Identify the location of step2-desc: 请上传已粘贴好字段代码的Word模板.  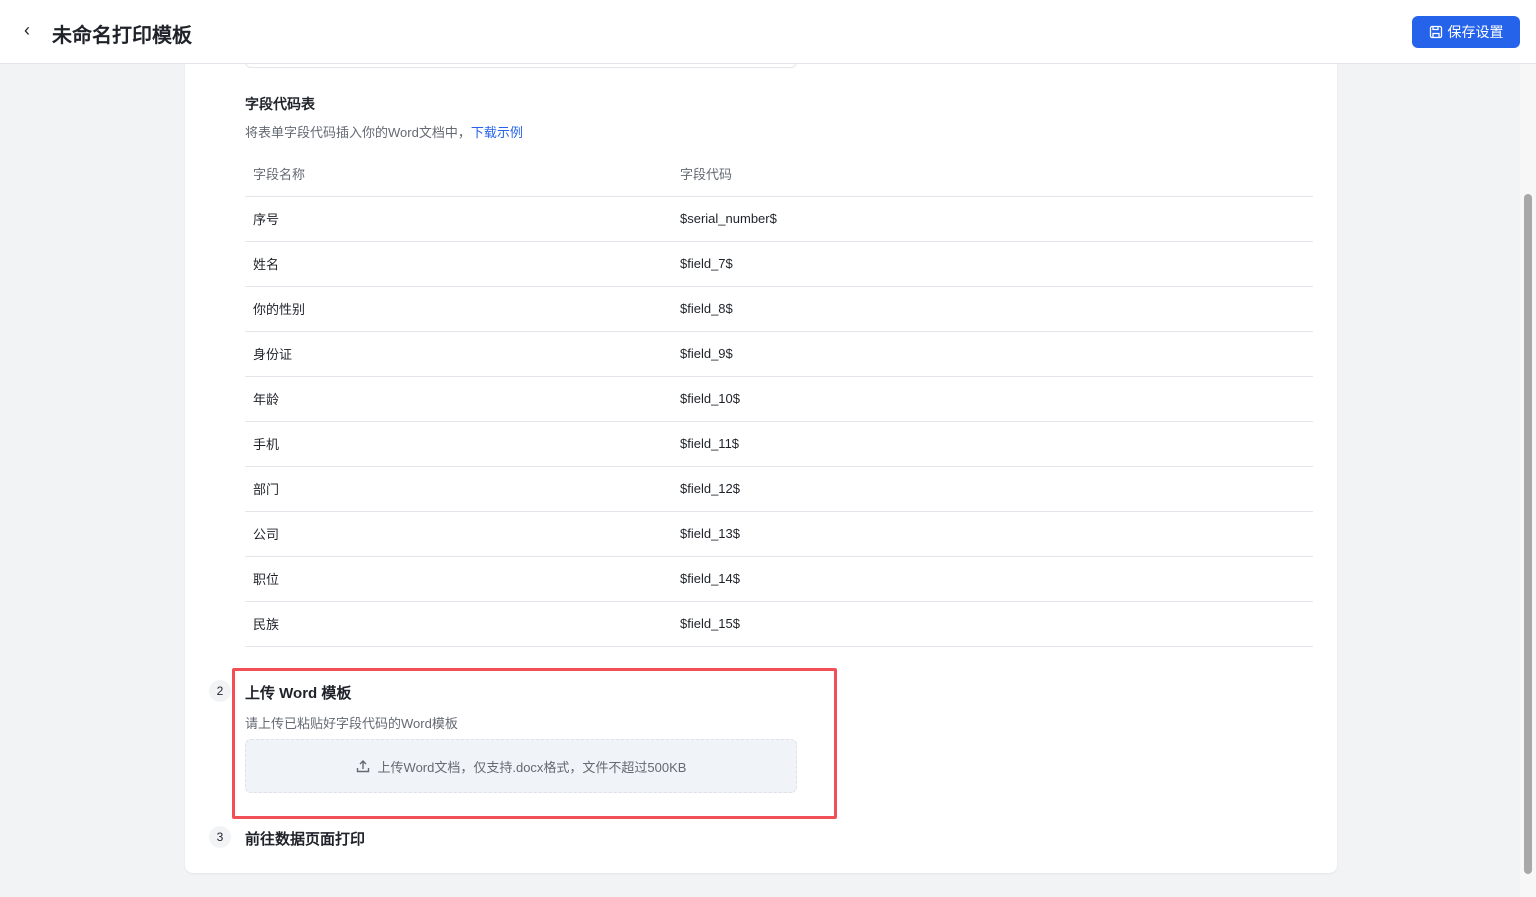
(351, 723).